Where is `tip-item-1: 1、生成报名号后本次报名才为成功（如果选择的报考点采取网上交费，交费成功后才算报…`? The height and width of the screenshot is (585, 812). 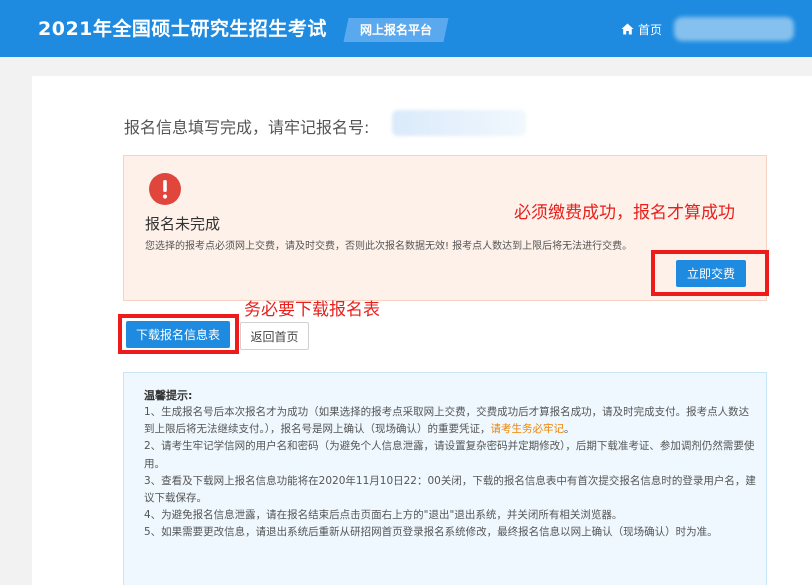
tip-item-1: 1、生成报名号后本次报名才为成功（如果选择的报考点采取网上交费，交费成功后才算报… is located at coordinates (450, 421).